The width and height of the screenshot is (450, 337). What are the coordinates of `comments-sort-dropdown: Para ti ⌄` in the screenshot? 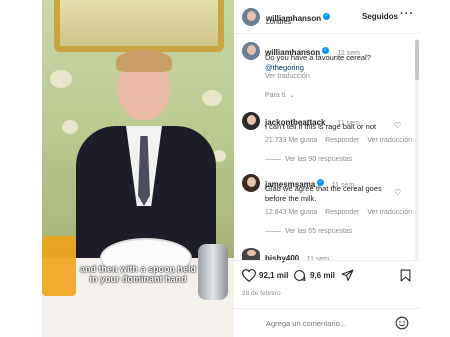 It's located at (279, 95).